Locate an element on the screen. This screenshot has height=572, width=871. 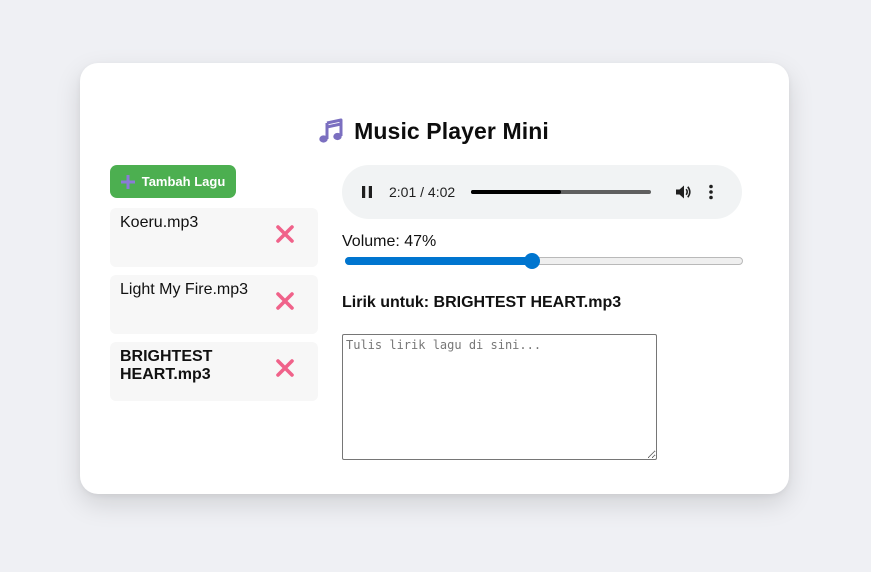
song-item-brightest-heart: BRIGHTEST HEART.mp3 is located at coordinates (214, 371).